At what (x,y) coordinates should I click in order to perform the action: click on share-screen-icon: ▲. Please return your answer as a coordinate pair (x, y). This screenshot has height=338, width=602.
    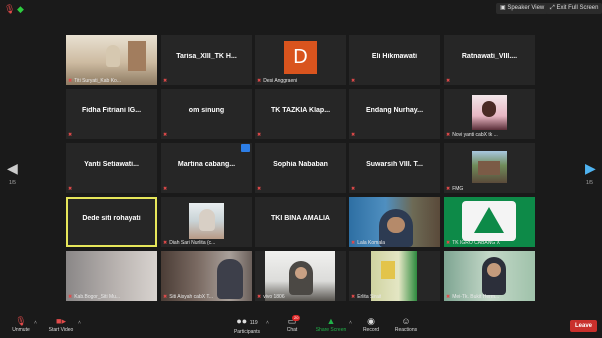
    Looking at the image, I should click on (331, 321).